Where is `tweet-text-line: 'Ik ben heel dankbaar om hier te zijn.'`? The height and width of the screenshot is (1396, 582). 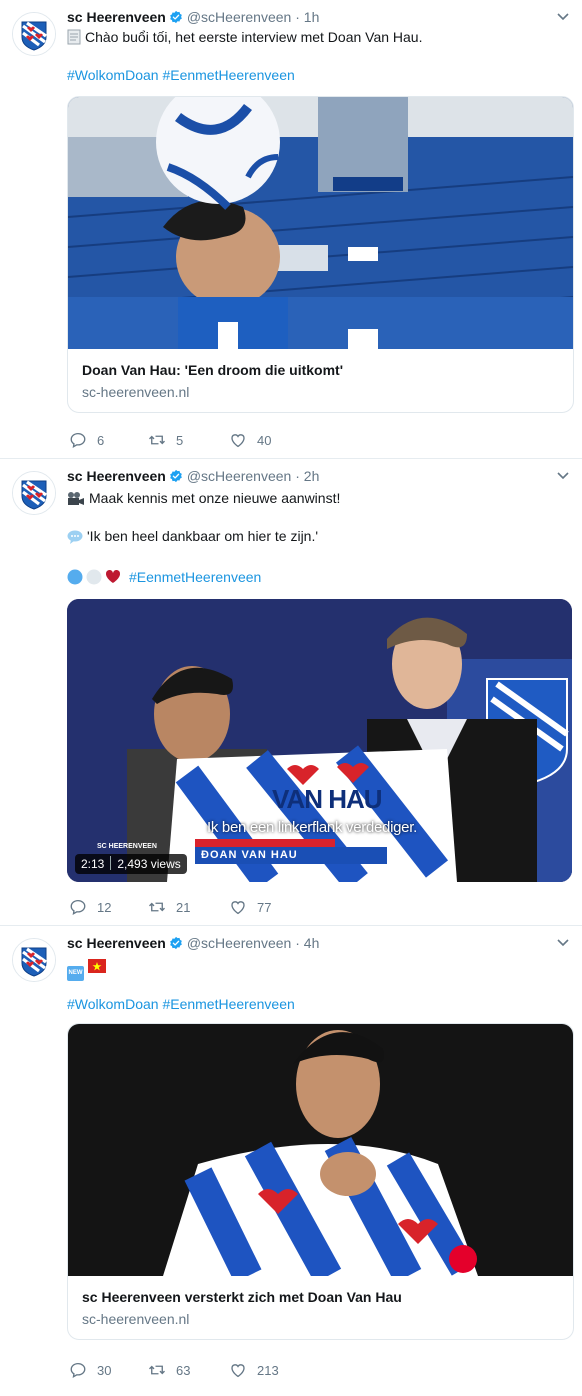
tweet-text-line: 'Ik ben heel dankbaar om hier te zijn.' is located at coordinates (192, 536).